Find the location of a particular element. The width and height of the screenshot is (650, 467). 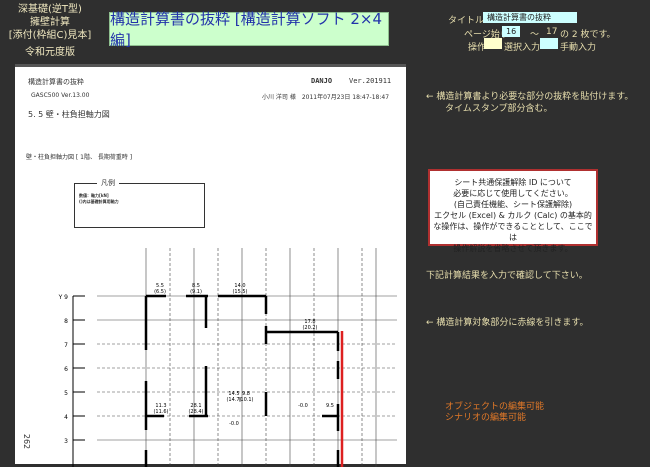

force-value: (28.4) is located at coordinates (195, 412).